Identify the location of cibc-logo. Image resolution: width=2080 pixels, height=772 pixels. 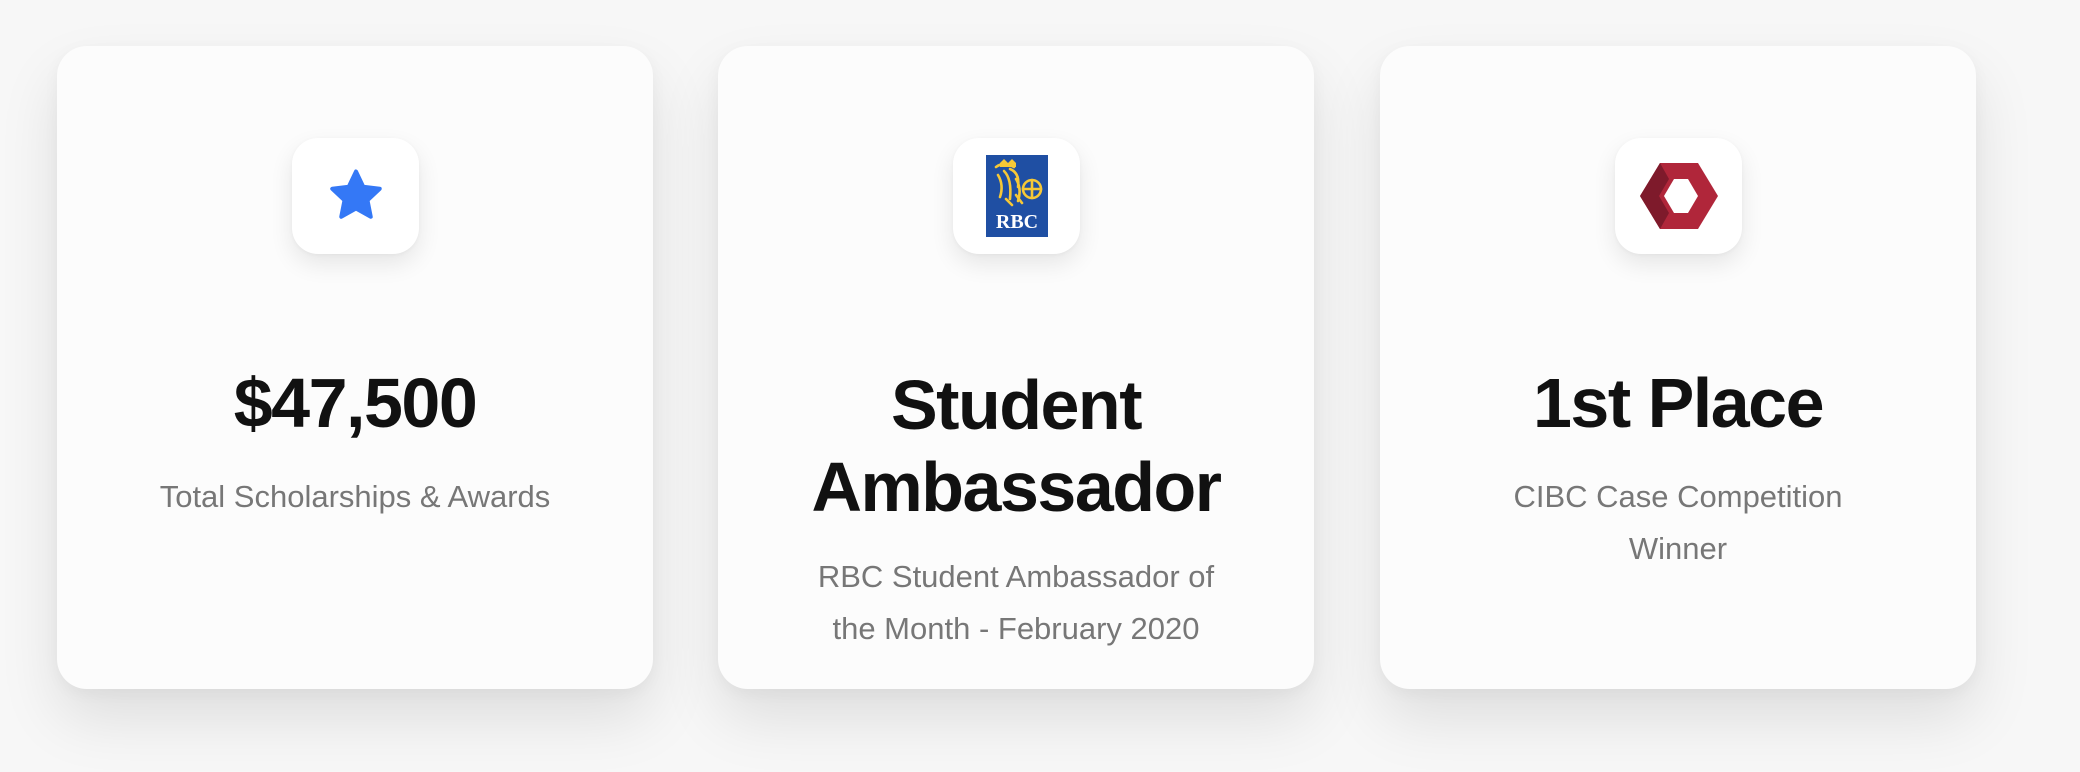
(1678, 196).